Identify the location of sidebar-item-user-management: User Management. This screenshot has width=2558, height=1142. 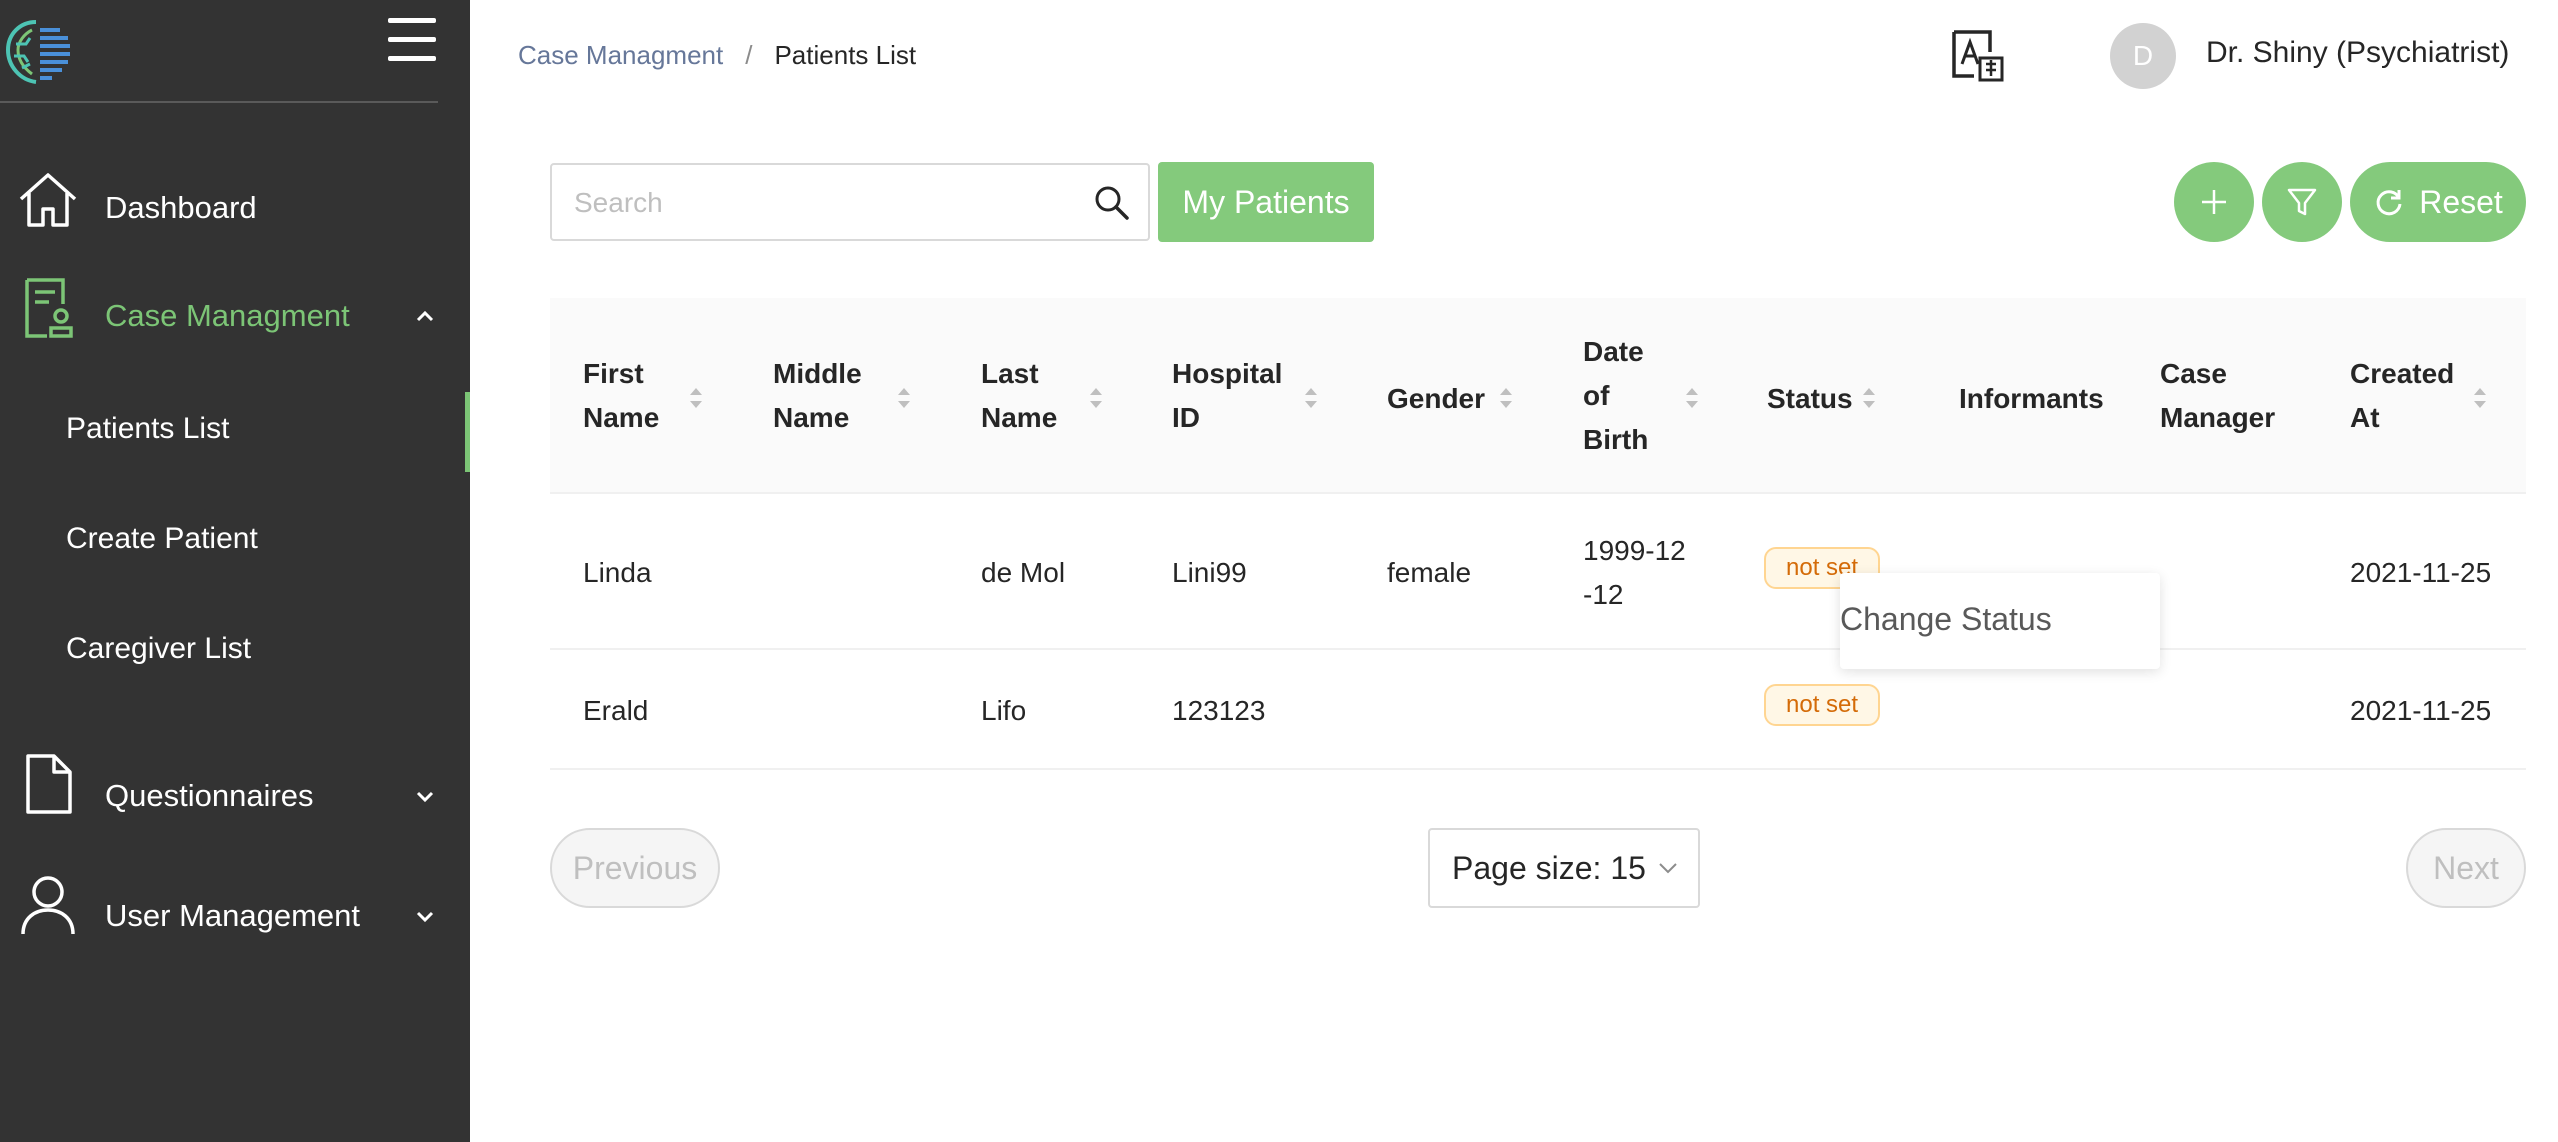
(235, 916).